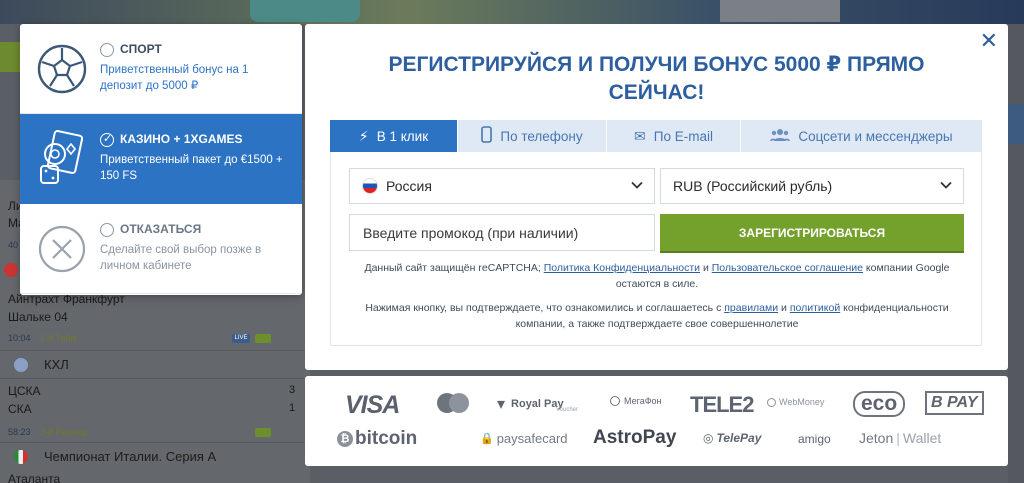 Image resolution: width=1024 pixels, height=483 pixels. What do you see at coordinates (802, 402) in the screenshot?
I see `webmoney-text: WebMoney` at bounding box center [802, 402].